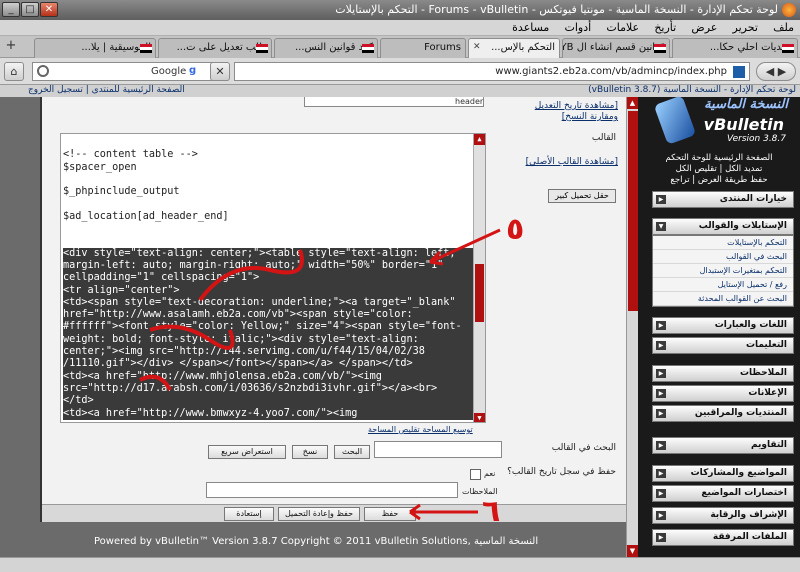 The height and width of the screenshot is (572, 800). What do you see at coordinates (247, 452) in the screenshot?
I see `preview-button: استعراض سريع` at bounding box center [247, 452].